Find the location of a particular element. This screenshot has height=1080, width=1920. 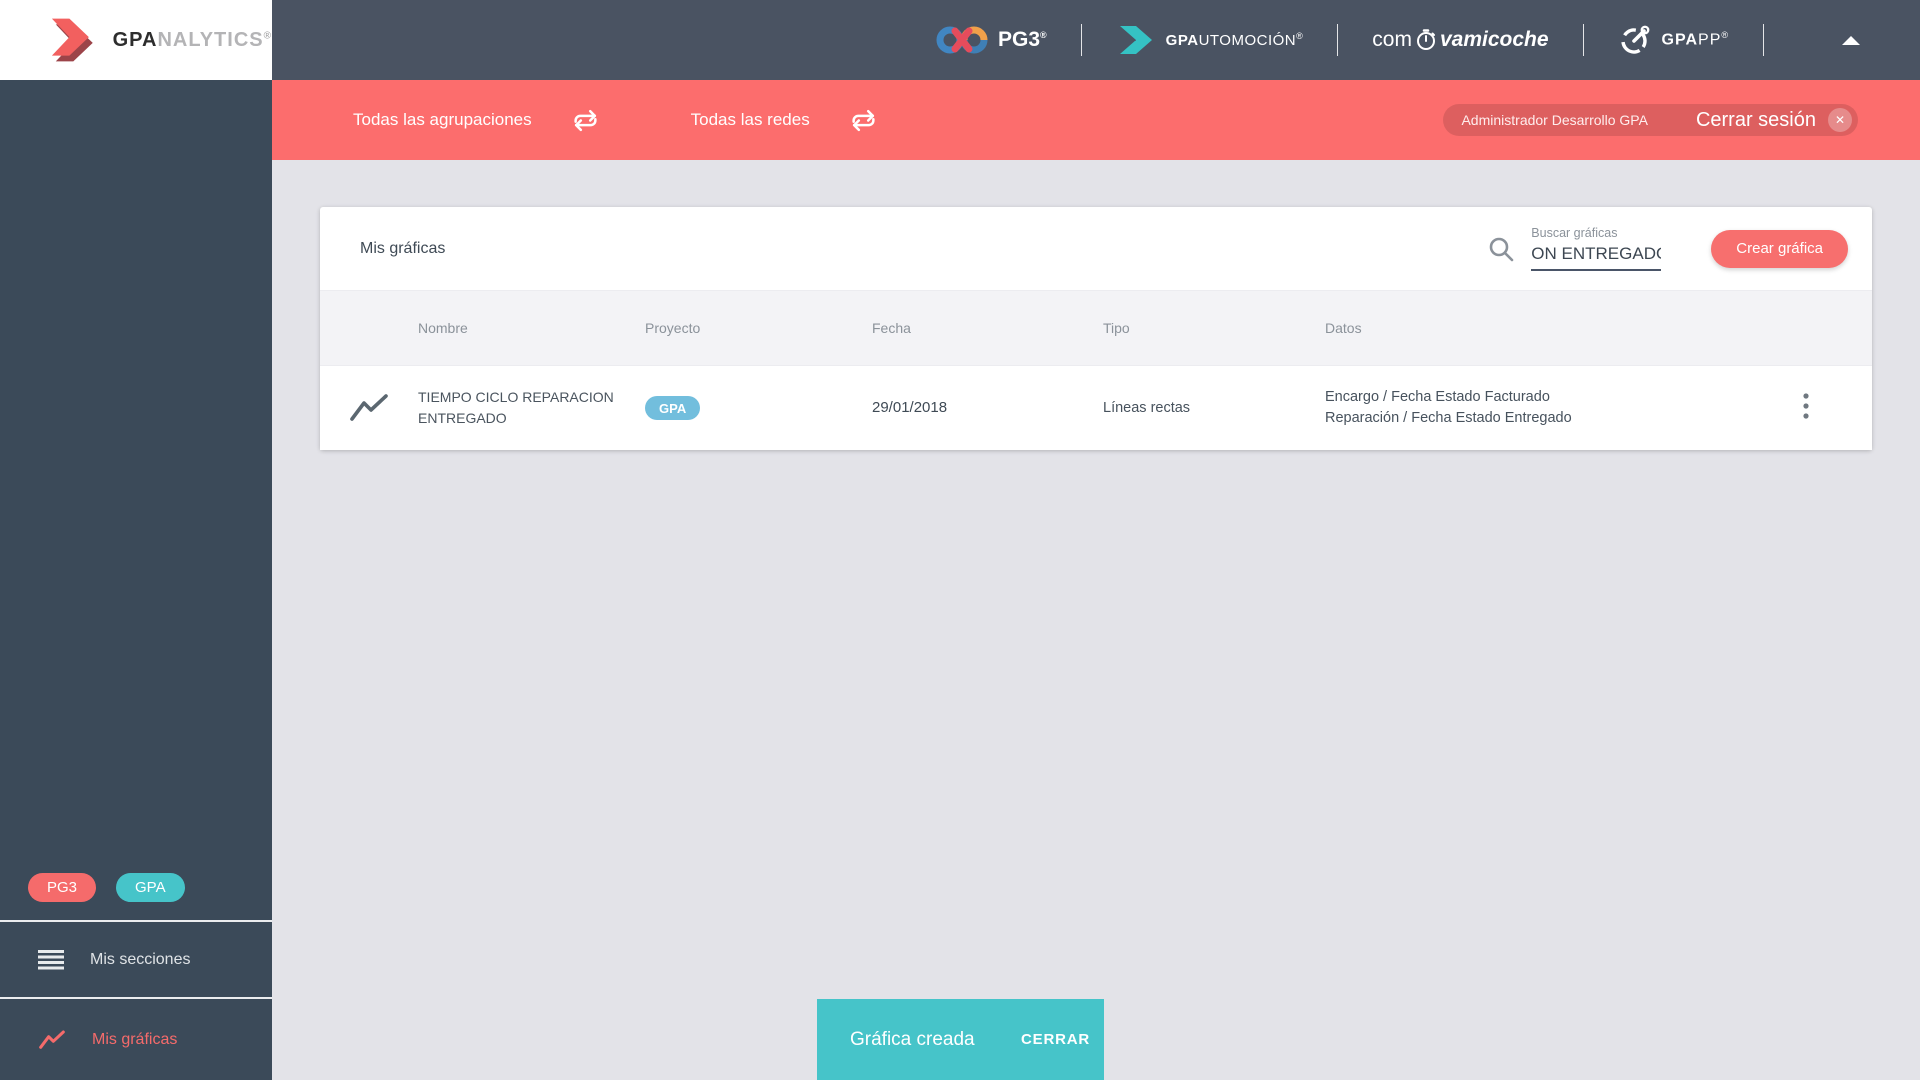

sidebar-badges: PG3 GPA is located at coordinates (136, 896).